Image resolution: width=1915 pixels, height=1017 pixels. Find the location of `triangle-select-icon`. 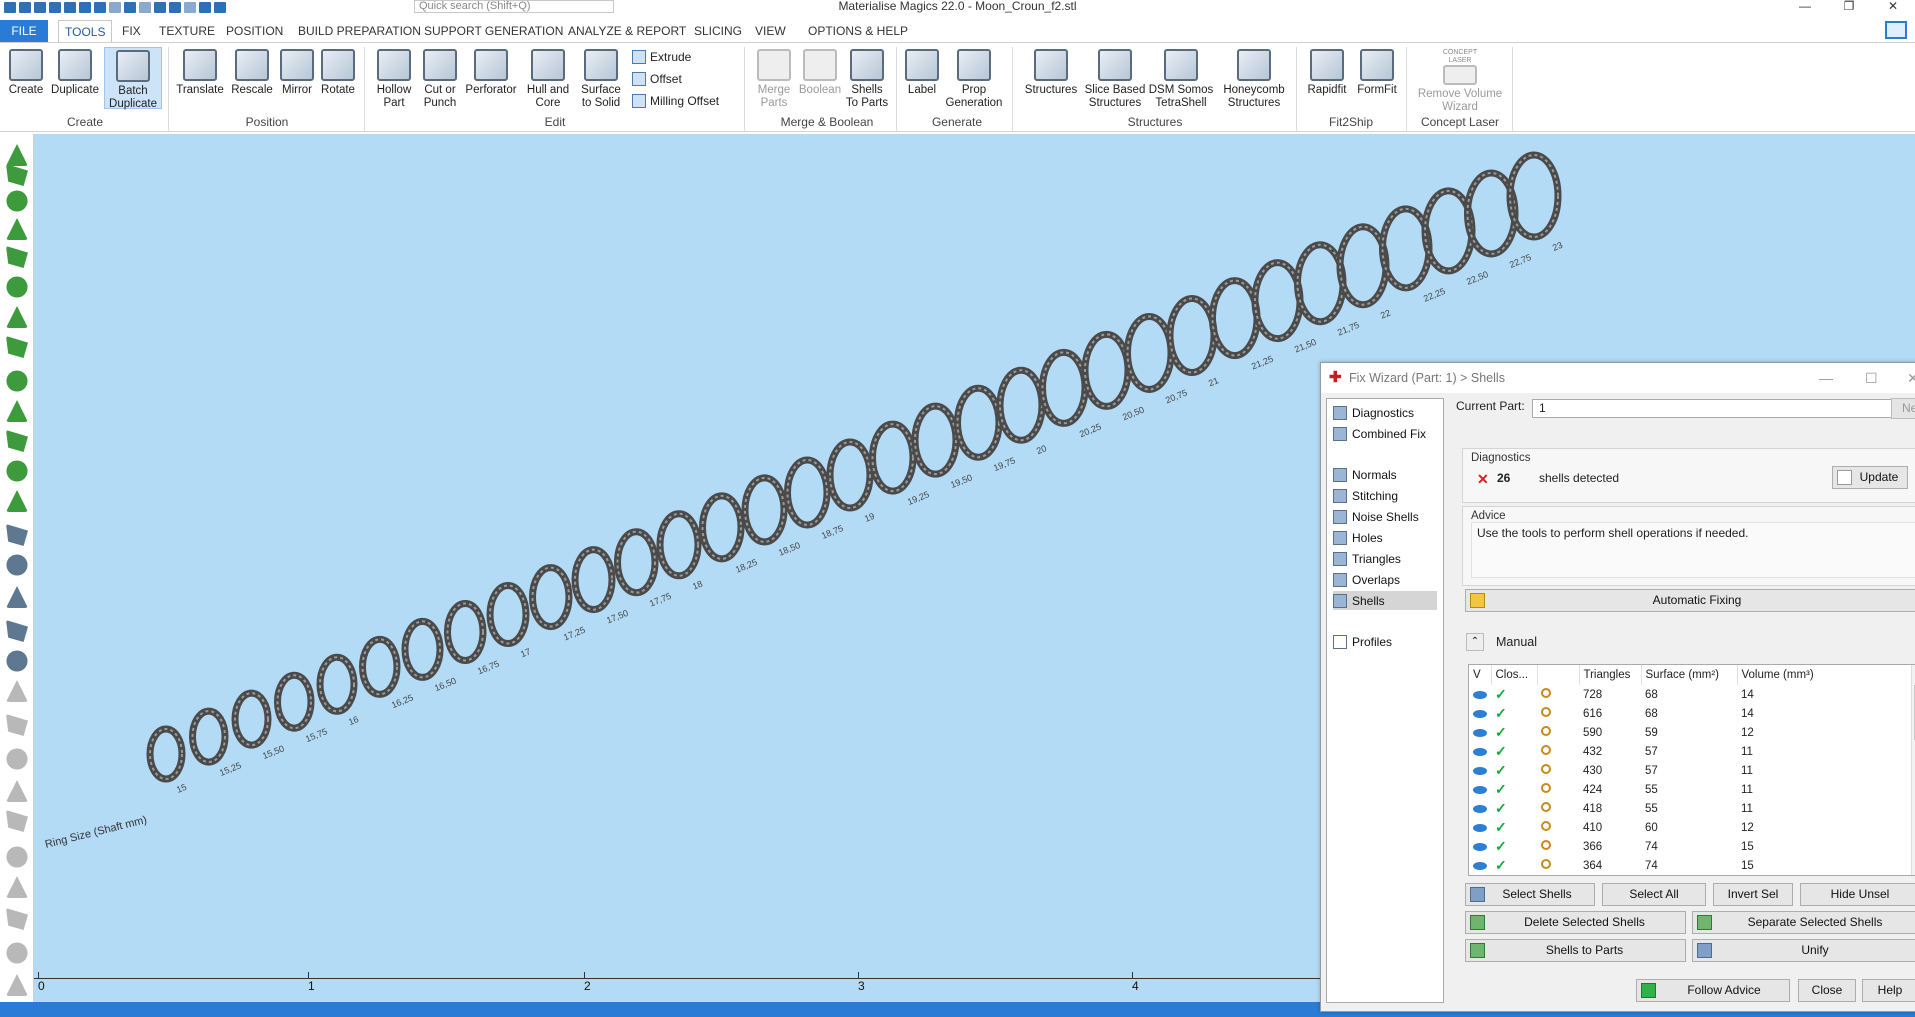

triangle-select-icon is located at coordinates (17, 155).